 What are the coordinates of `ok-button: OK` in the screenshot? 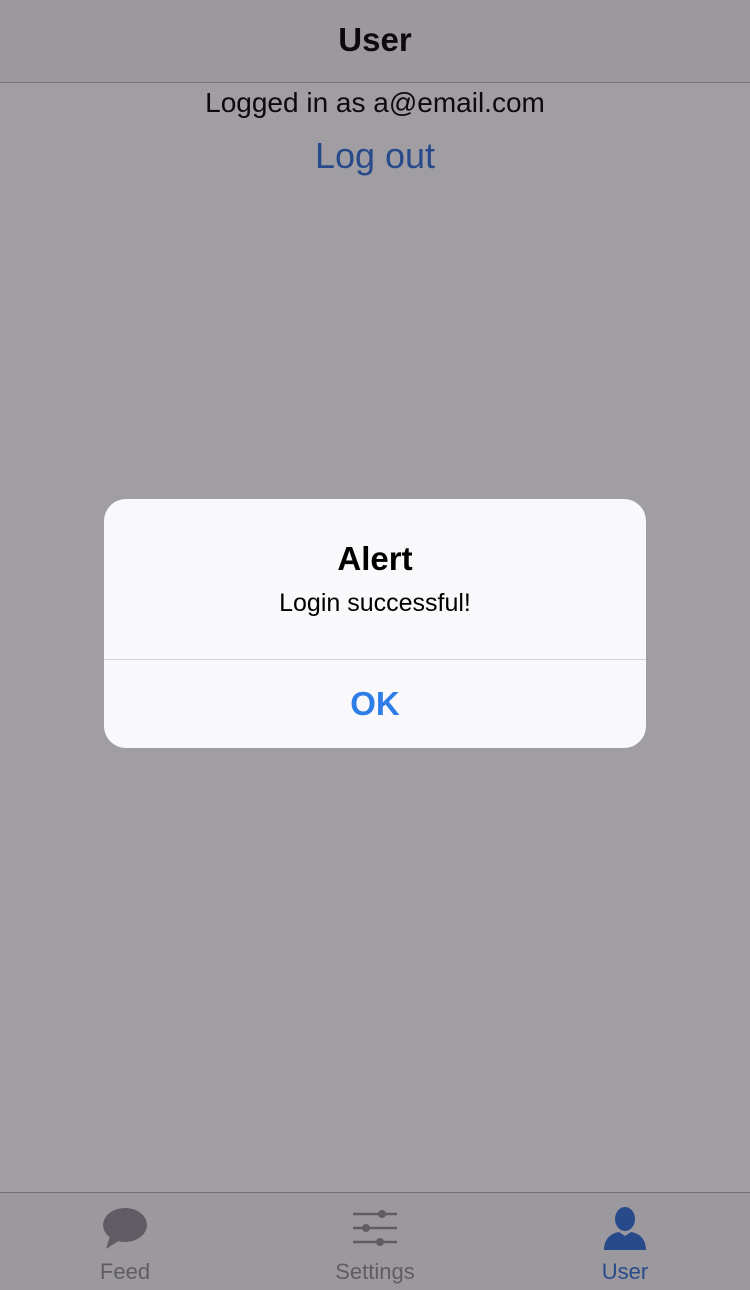 It's located at (375, 704).